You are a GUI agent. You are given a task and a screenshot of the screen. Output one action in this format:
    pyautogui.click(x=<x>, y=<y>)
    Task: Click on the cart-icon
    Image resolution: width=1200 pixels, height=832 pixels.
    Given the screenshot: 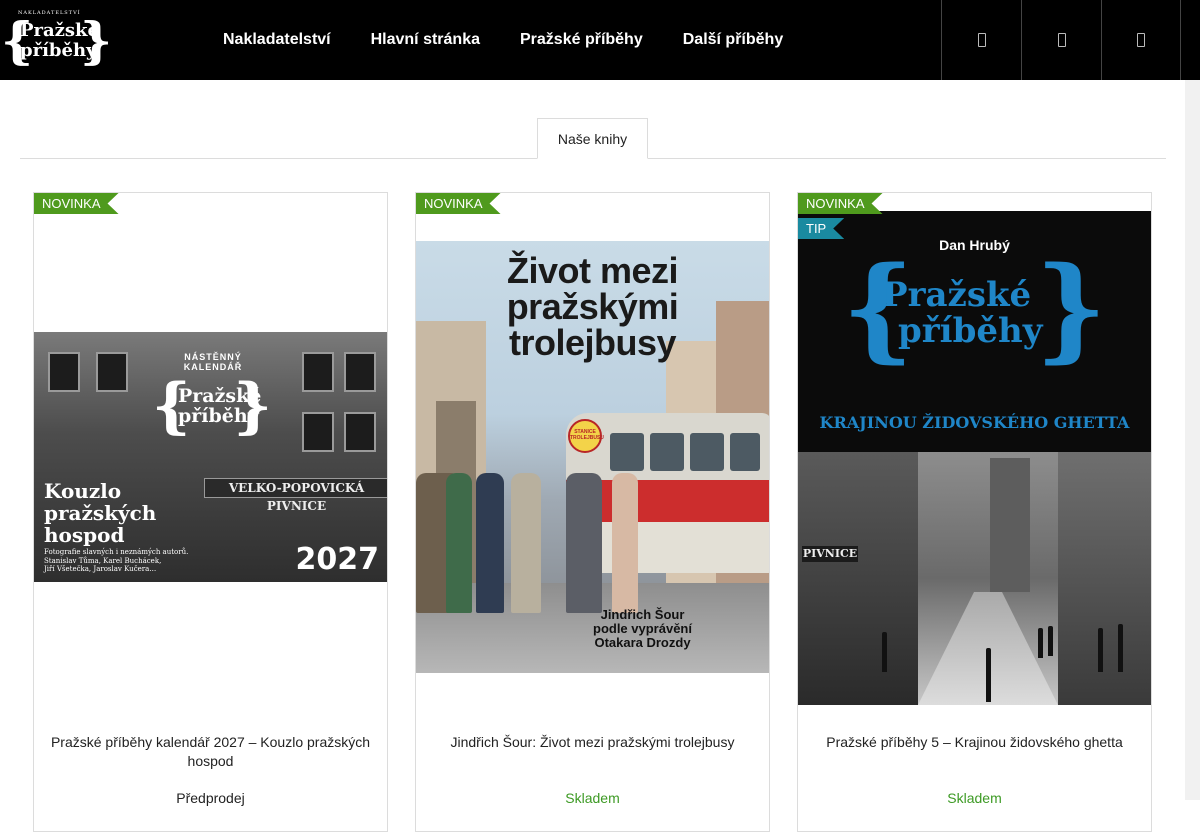 What is the action you would take?
    pyautogui.click(x=1141, y=40)
    